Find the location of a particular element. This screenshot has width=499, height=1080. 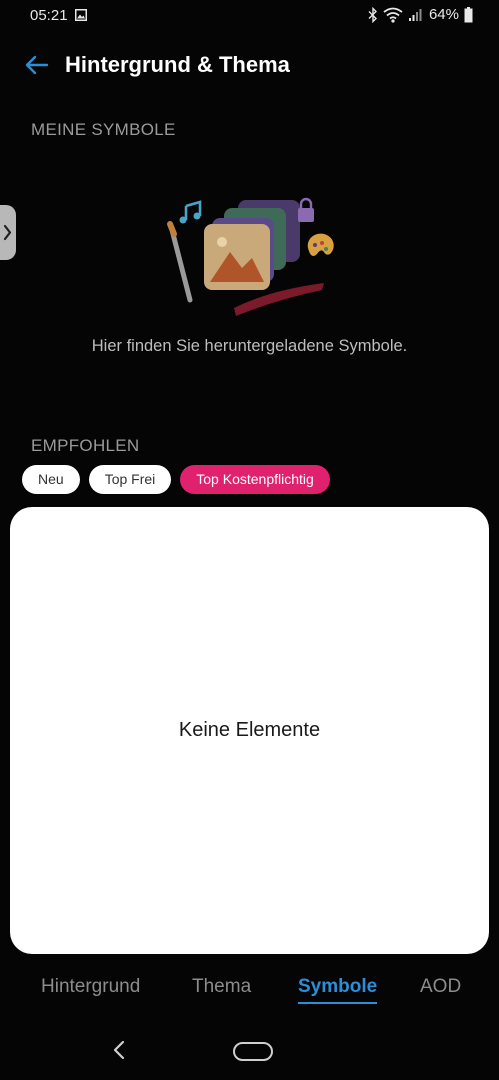

no-items-text: Keine Elemente is located at coordinates (249, 730).